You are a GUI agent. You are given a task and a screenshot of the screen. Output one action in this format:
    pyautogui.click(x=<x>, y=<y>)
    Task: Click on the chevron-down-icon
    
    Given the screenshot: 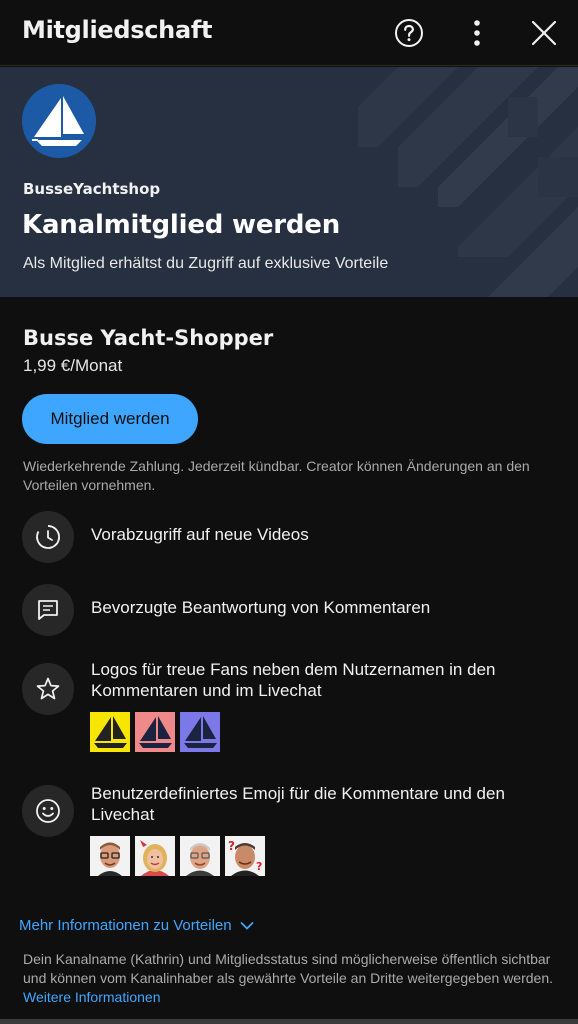 What is the action you would take?
    pyautogui.click(x=247, y=925)
    